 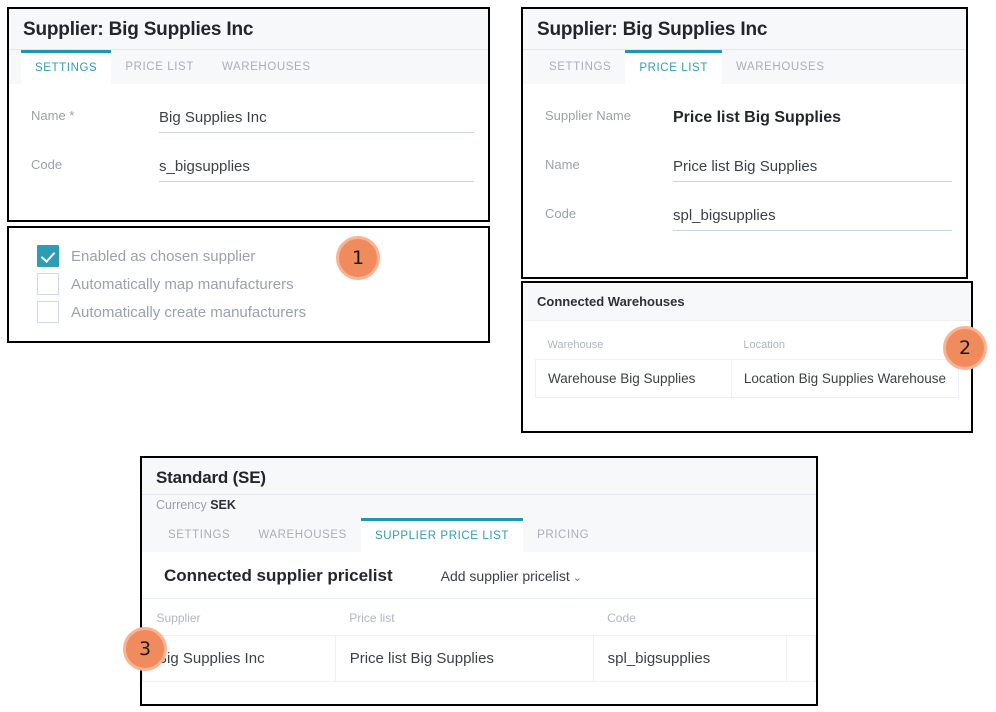 I want to click on chevron-down-icon: ⌄, so click(x=577, y=578).